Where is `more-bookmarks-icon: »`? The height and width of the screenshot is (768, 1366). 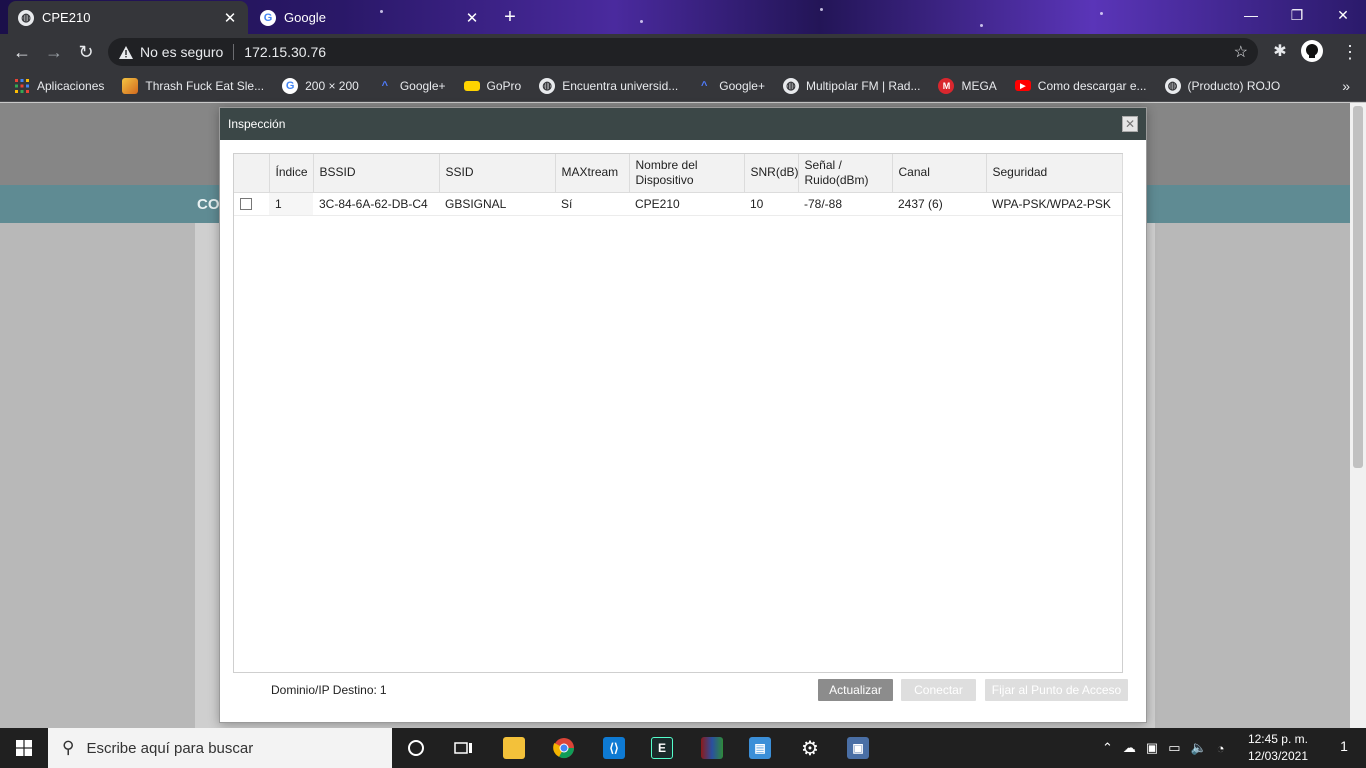
more-bookmarks-icon: » is located at coordinates (1346, 86).